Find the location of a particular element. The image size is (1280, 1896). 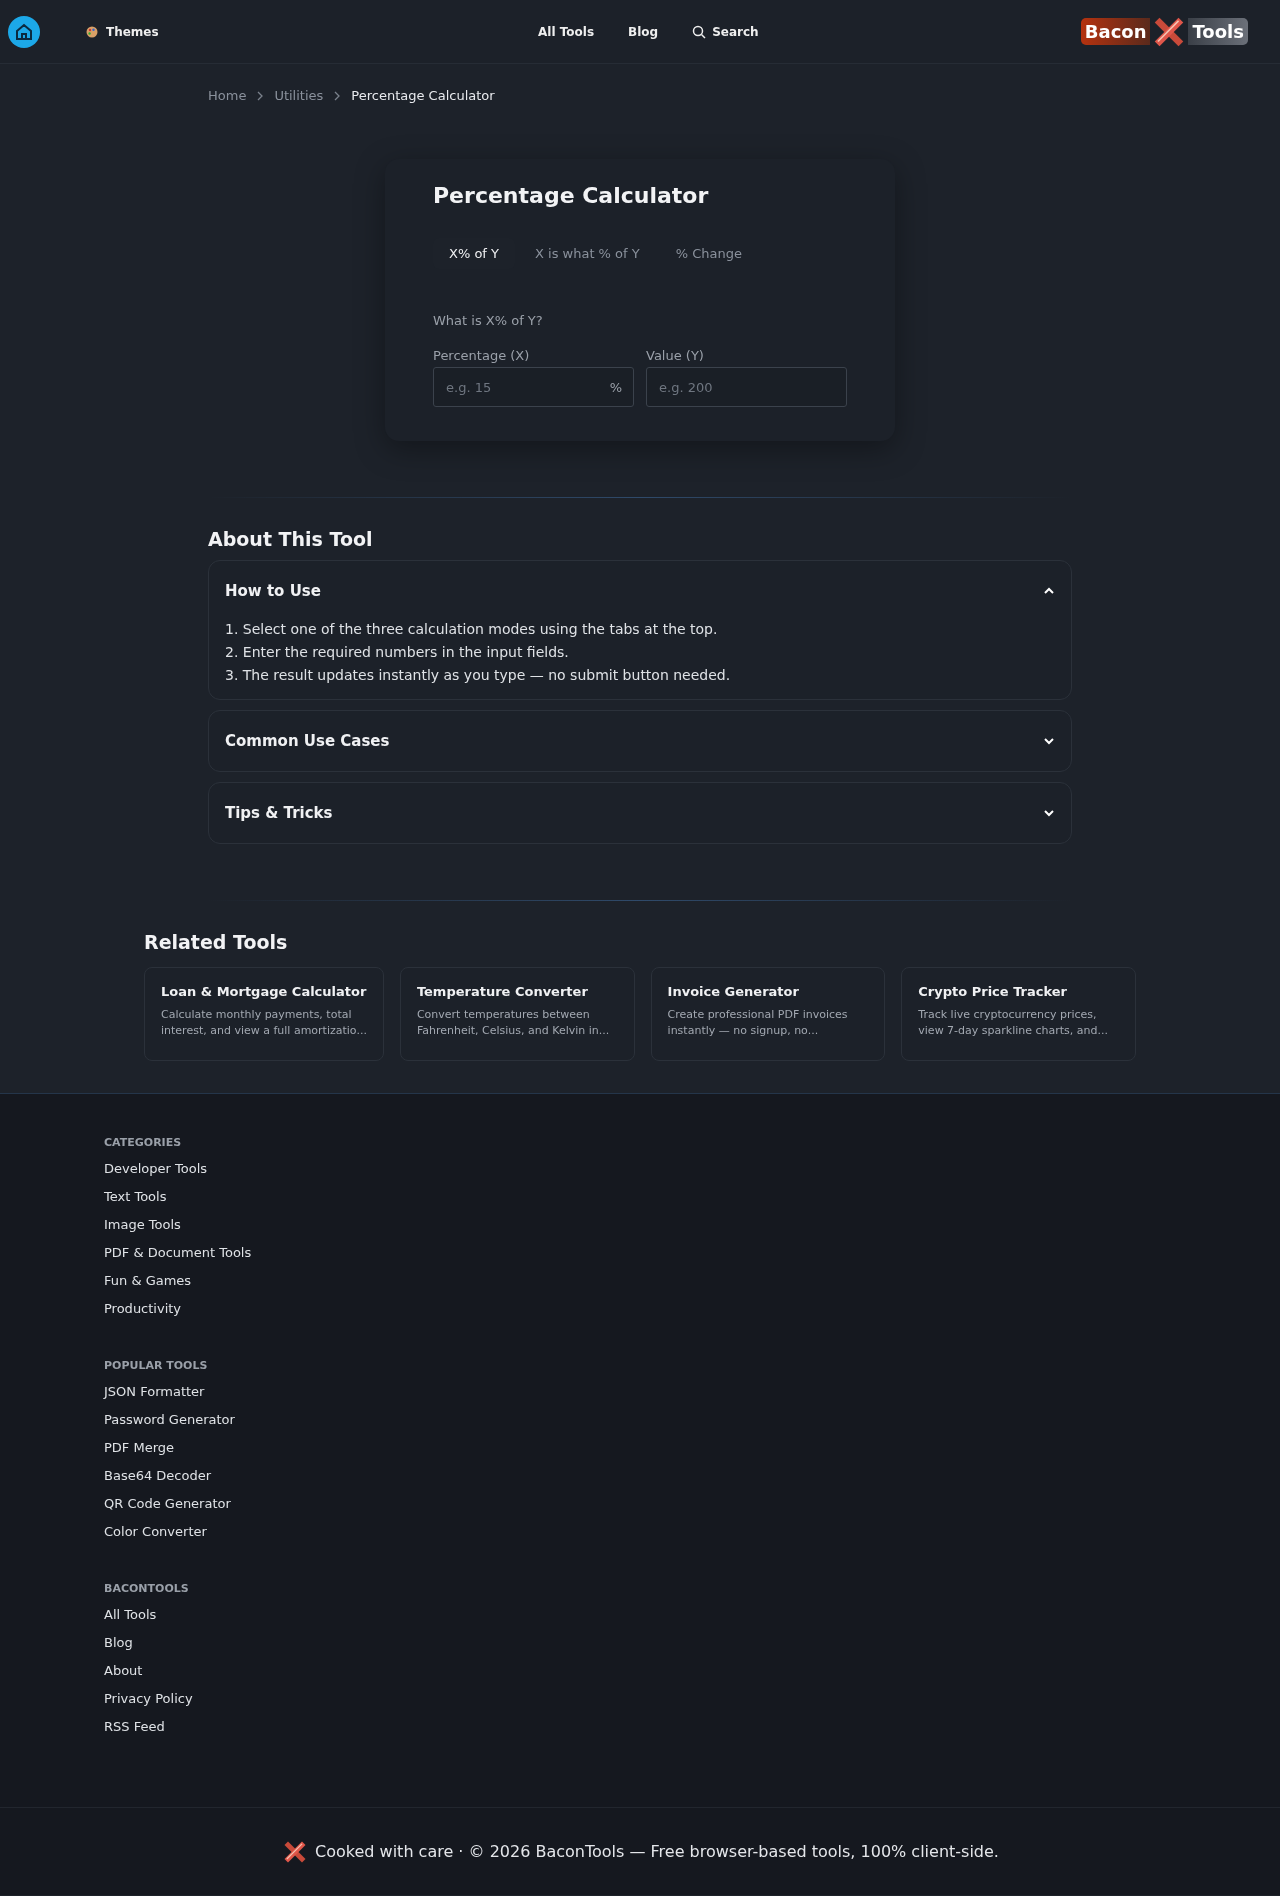

footer-link: QR Code Generator is located at coordinates (640, 1510).